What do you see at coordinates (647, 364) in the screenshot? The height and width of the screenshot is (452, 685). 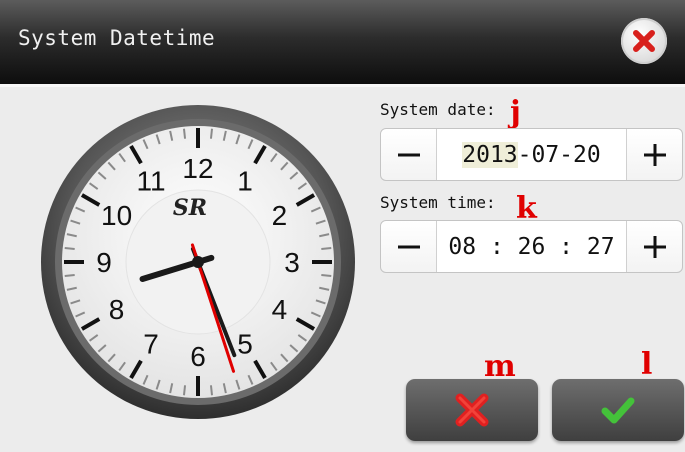 I see `marker-l: l` at bounding box center [647, 364].